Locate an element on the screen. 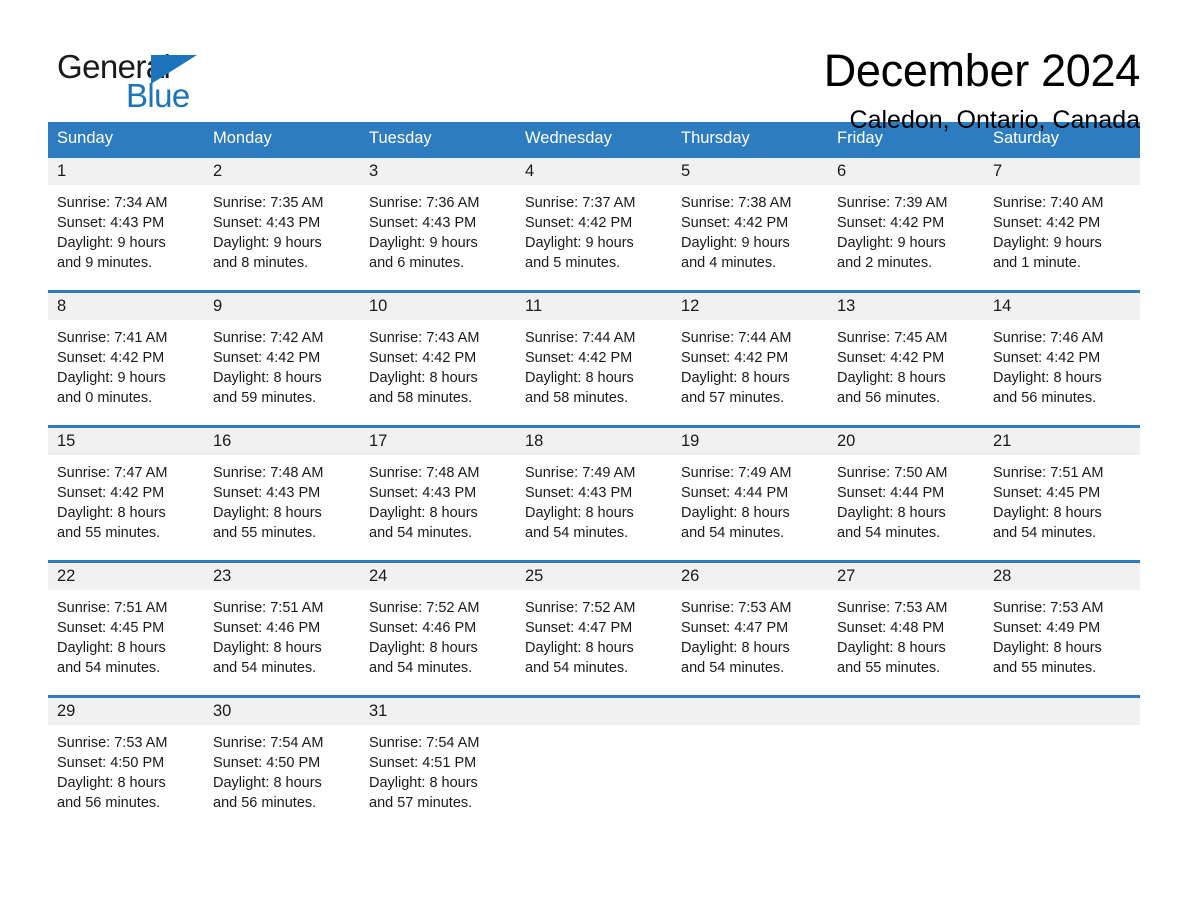  sunrise-text: Sunrise: 7:36 AM is located at coordinates (424, 203).